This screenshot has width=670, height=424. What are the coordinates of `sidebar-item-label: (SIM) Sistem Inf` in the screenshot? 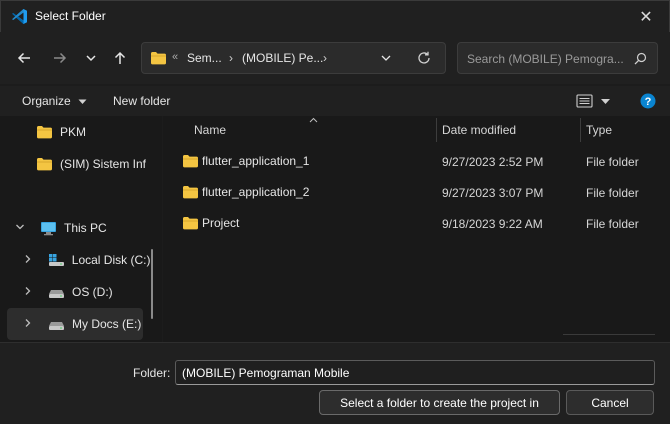 It's located at (103, 164).